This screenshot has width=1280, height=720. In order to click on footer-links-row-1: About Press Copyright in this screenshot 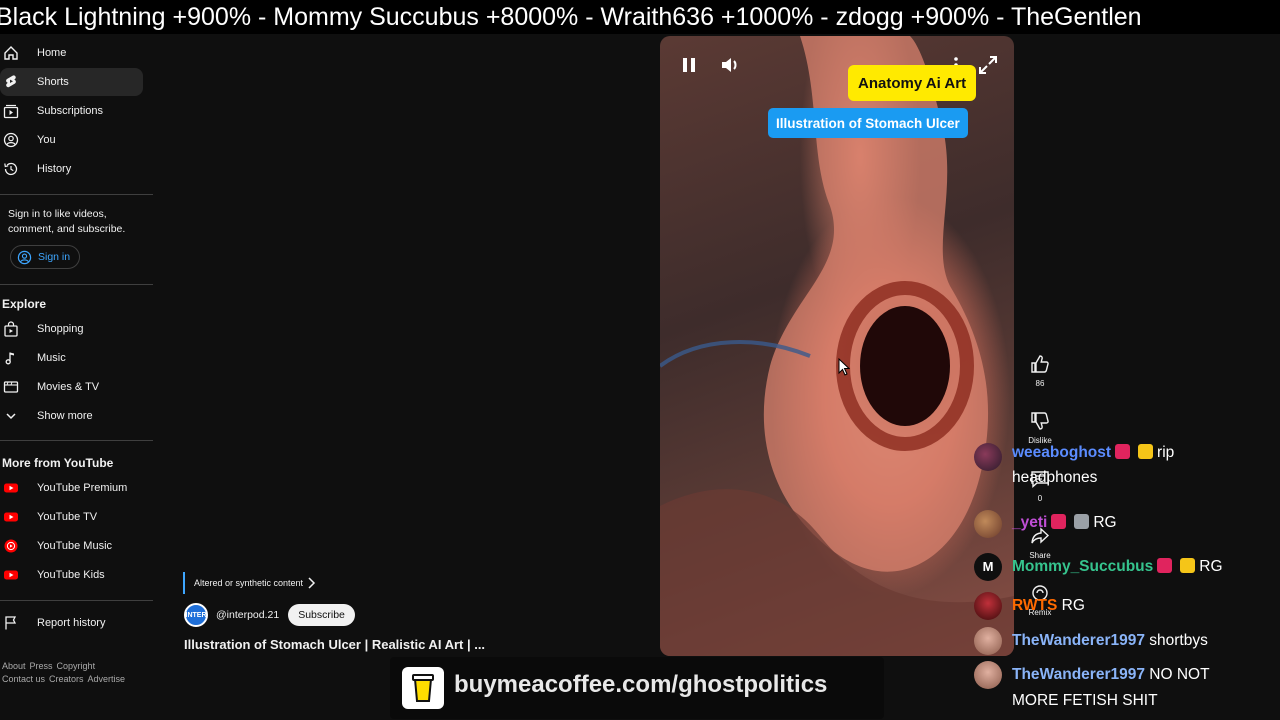, I will do `click(77, 666)`.